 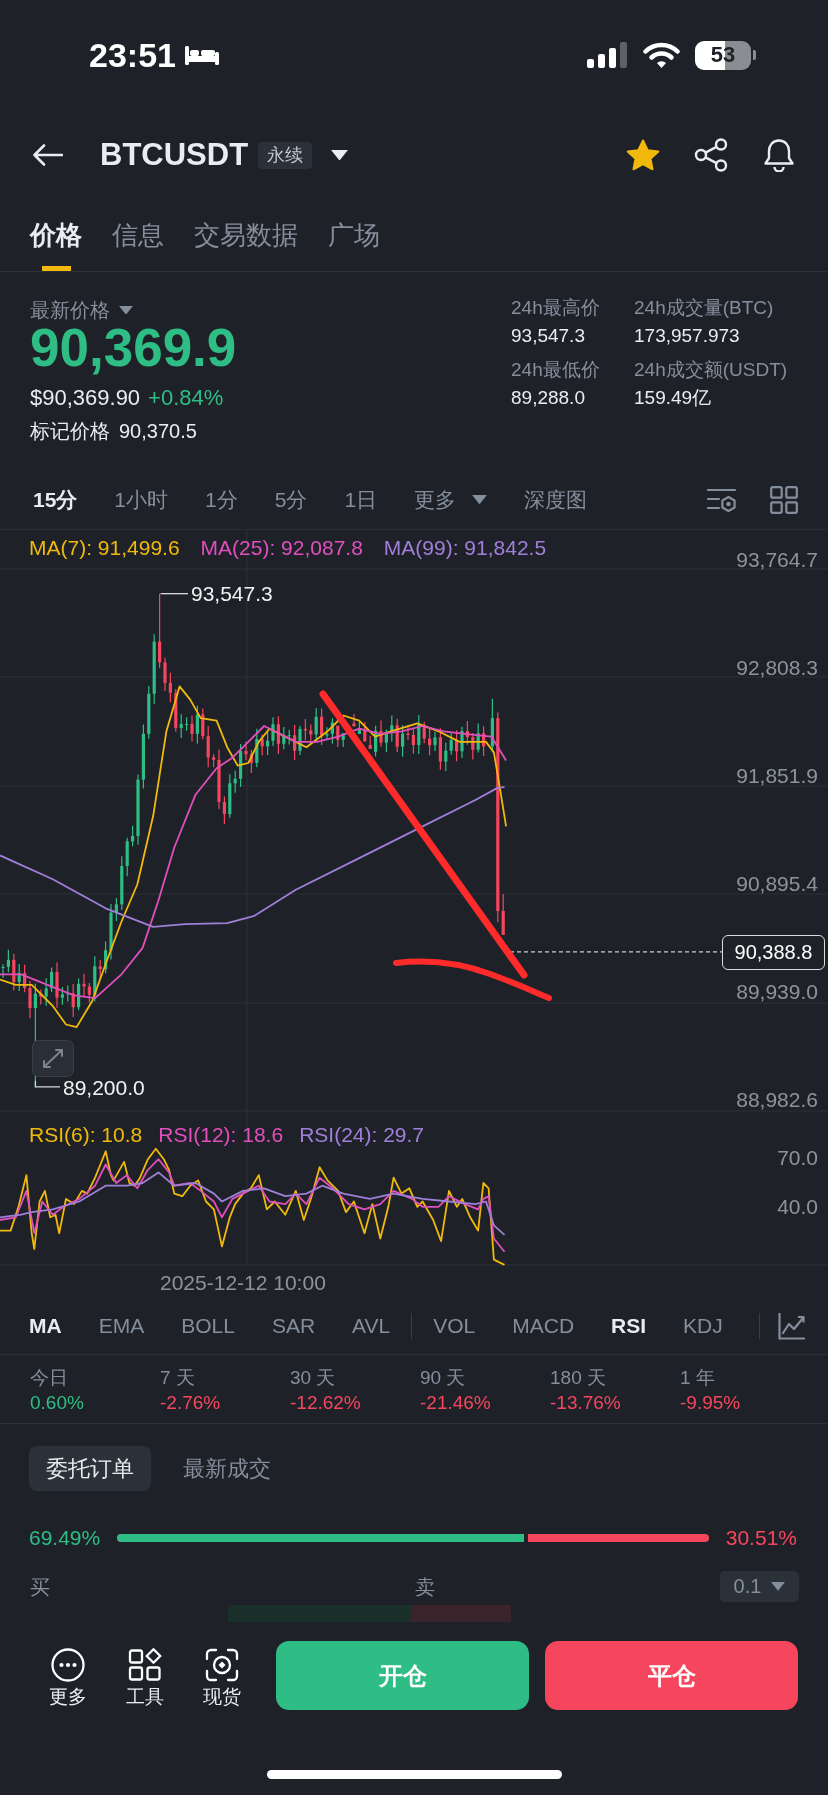 What do you see at coordinates (55, 499) in the screenshot?
I see `interval-tab: 15分` at bounding box center [55, 499].